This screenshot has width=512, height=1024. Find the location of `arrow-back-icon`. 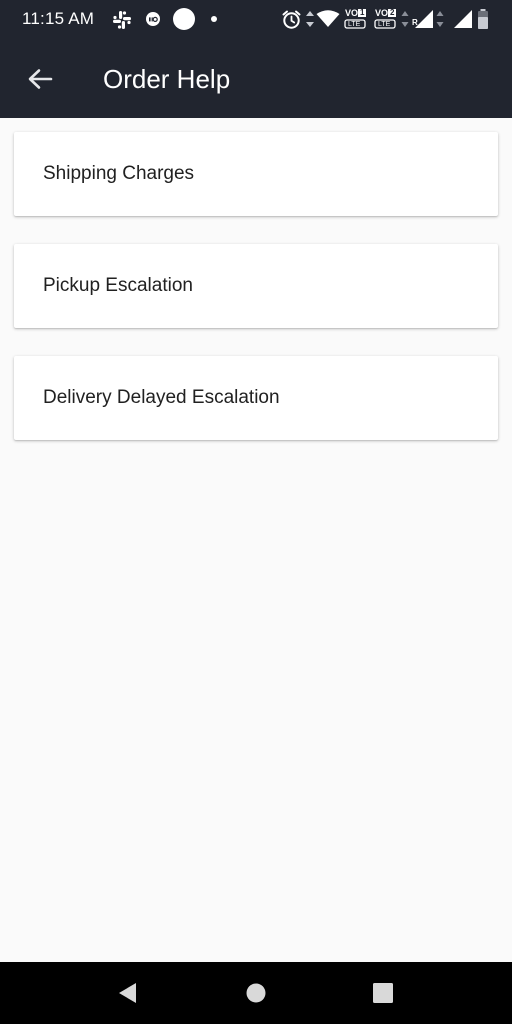

arrow-back-icon is located at coordinates (40, 79).